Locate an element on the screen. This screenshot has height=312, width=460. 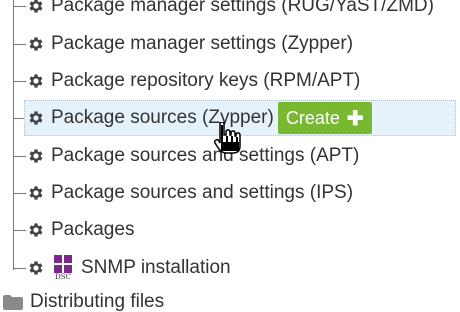
folder-icon is located at coordinates (13, 302).